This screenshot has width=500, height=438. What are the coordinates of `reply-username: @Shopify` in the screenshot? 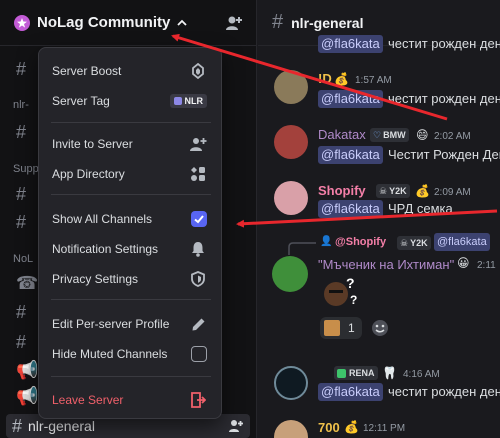 It's located at (360, 242).